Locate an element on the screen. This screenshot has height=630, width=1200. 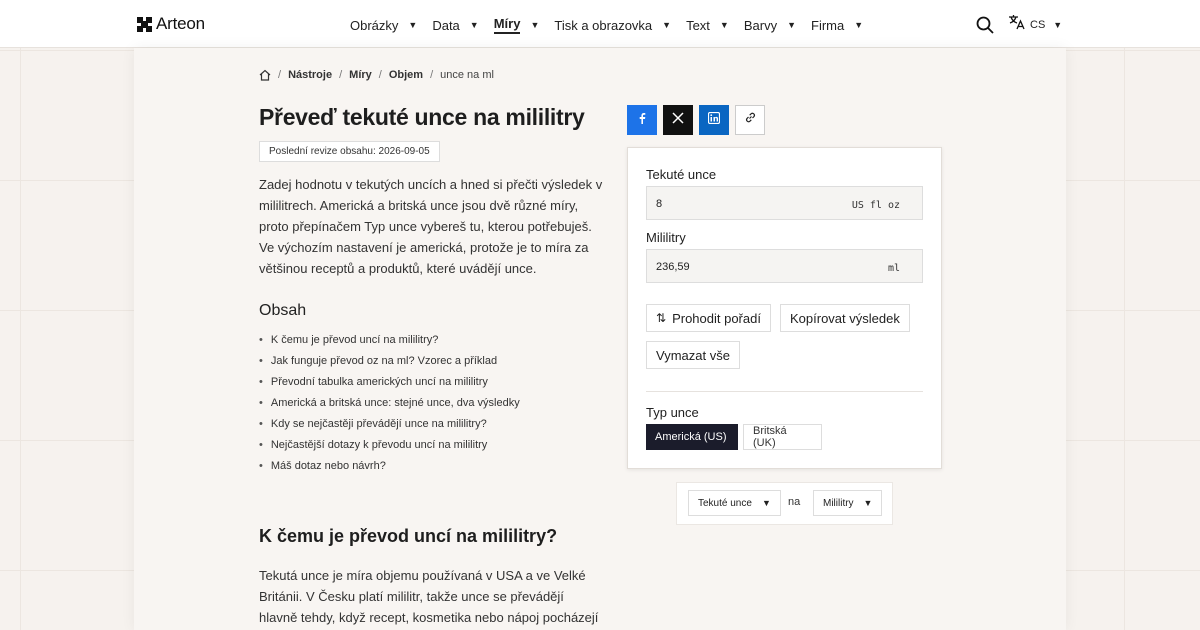
share-facebook-button is located at coordinates (642, 120).